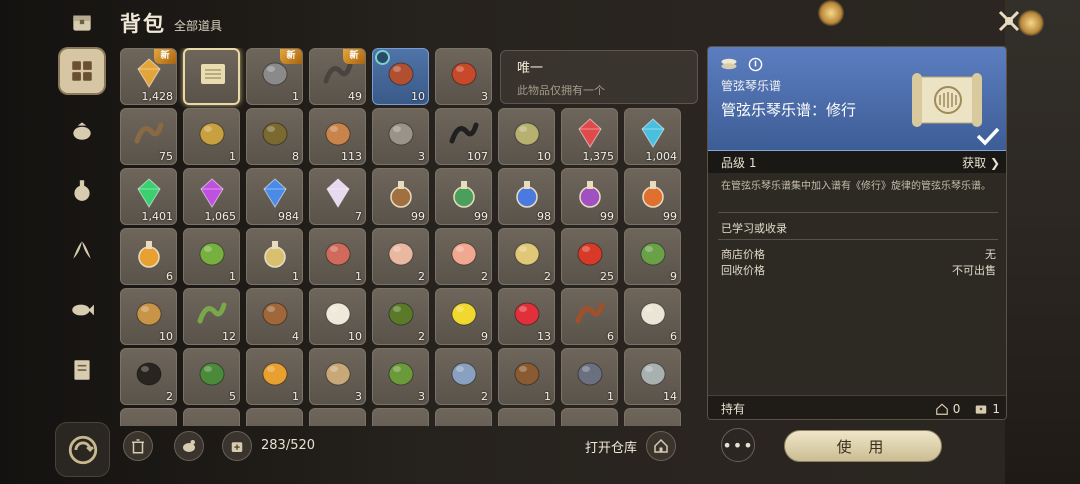 The image size is (1080, 484). What do you see at coordinates (544, 336) in the screenshot?
I see `item-count: 13` at bounding box center [544, 336].